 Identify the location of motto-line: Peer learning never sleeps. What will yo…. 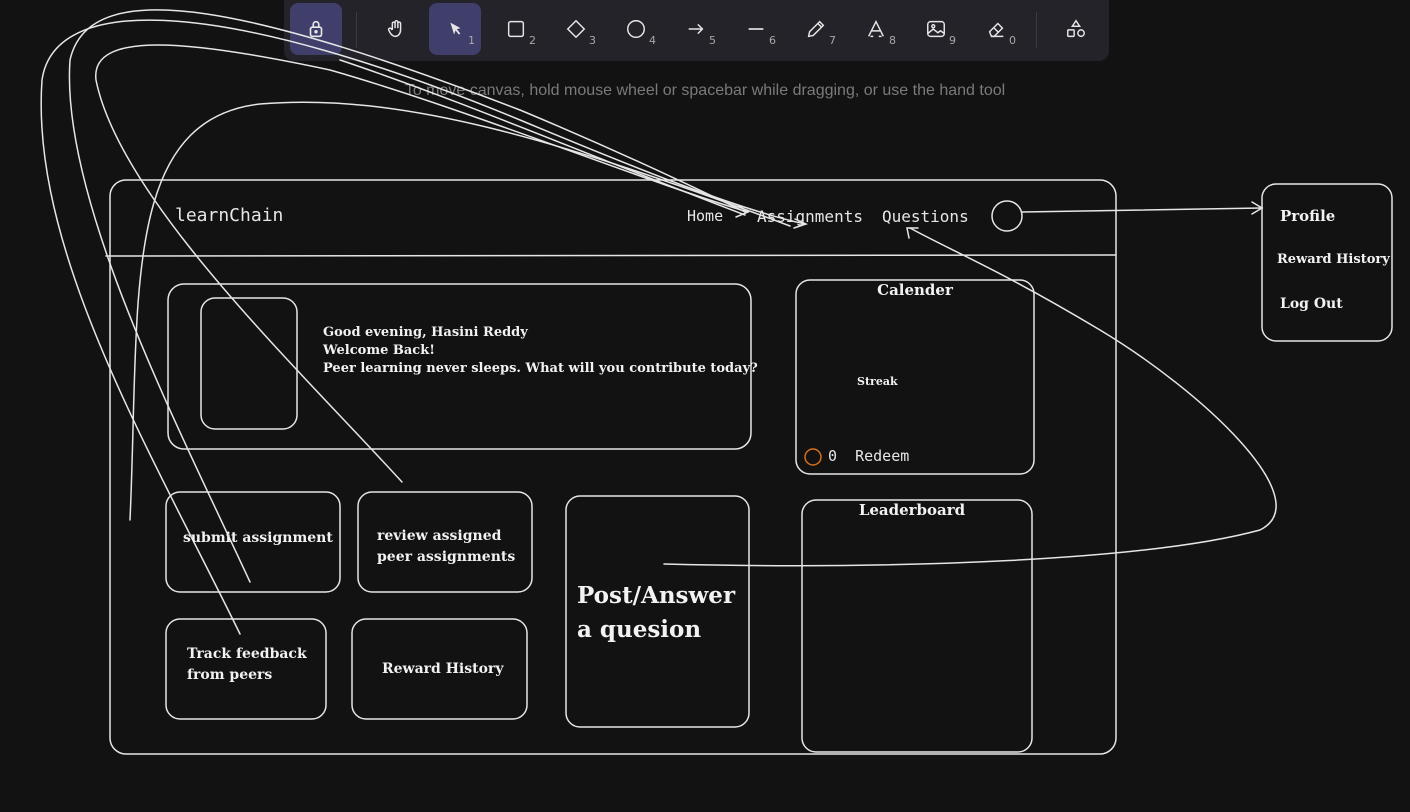
(540, 368).